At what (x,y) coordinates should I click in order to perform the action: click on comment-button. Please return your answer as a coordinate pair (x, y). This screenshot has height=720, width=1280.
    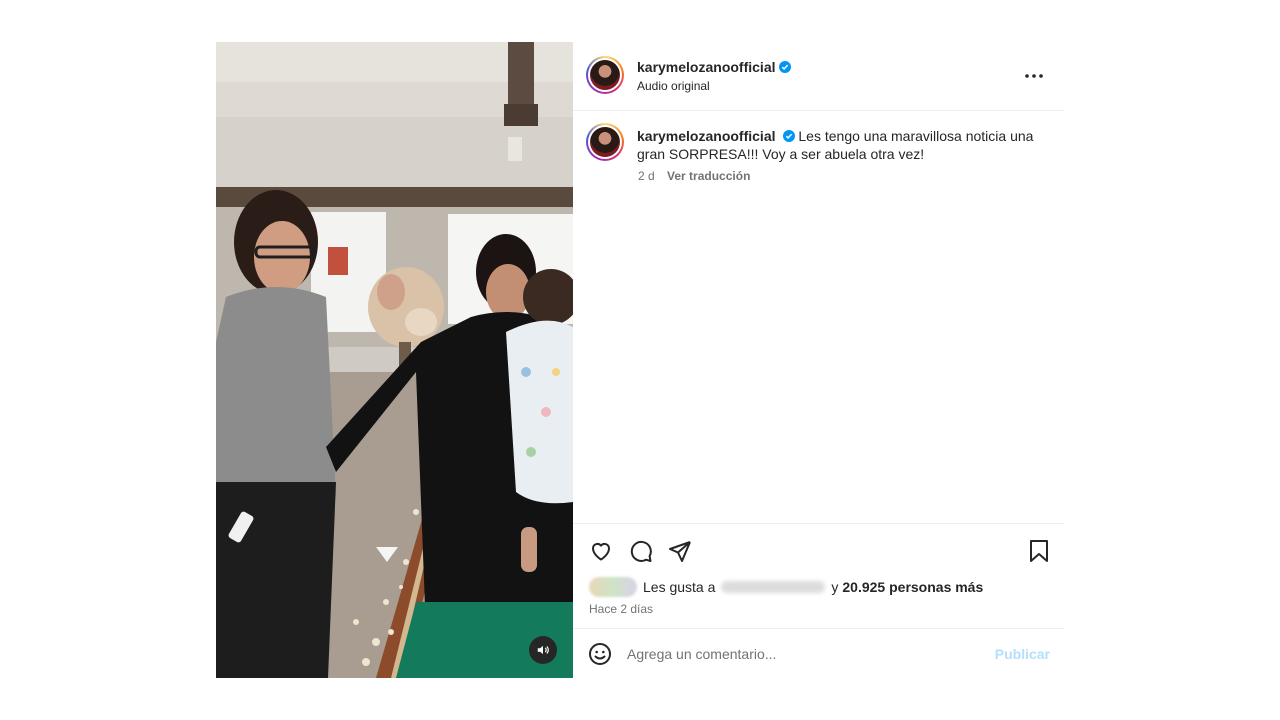
    Looking at the image, I should click on (641, 551).